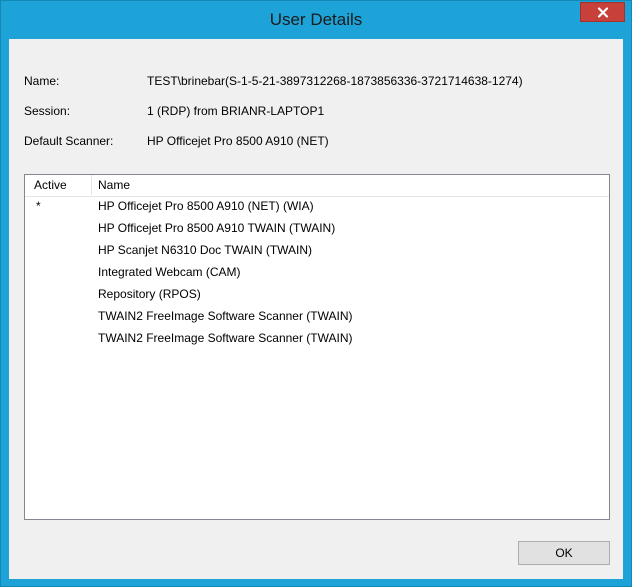 Image resolution: width=632 pixels, height=587 pixels. I want to click on list-item: HP Officejet Pro 8500 A910 TWAIN (TWAIN), so click(317, 229).